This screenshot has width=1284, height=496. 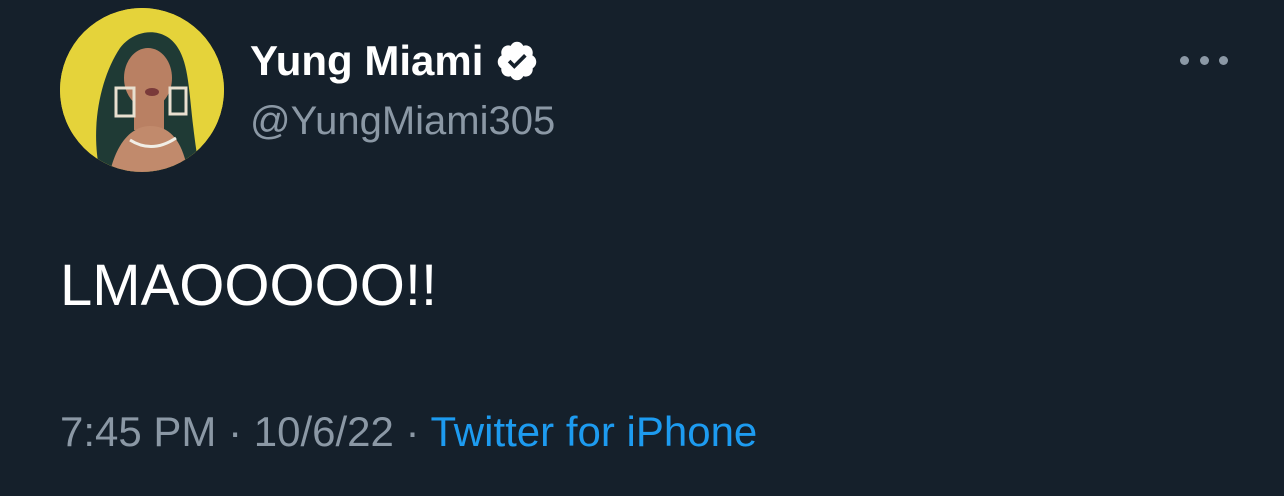 I want to click on avatar-image, so click(x=142, y=90).